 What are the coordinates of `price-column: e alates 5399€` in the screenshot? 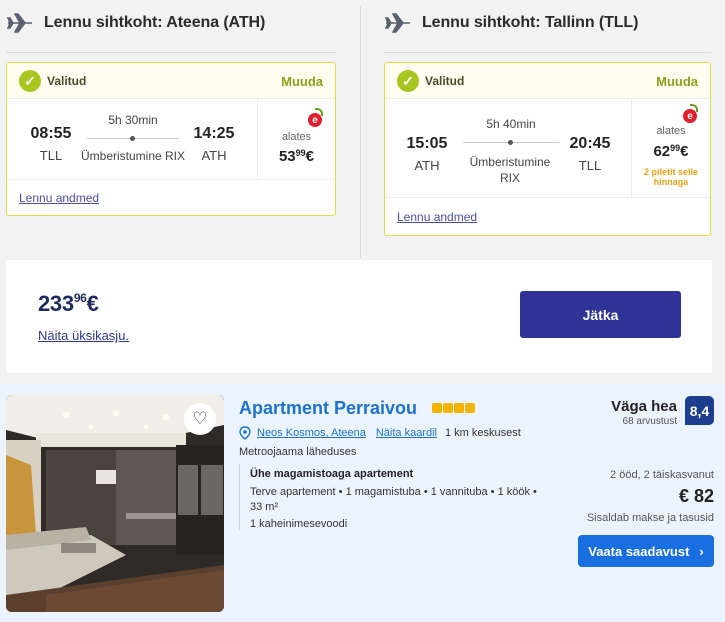 It's located at (296, 139).